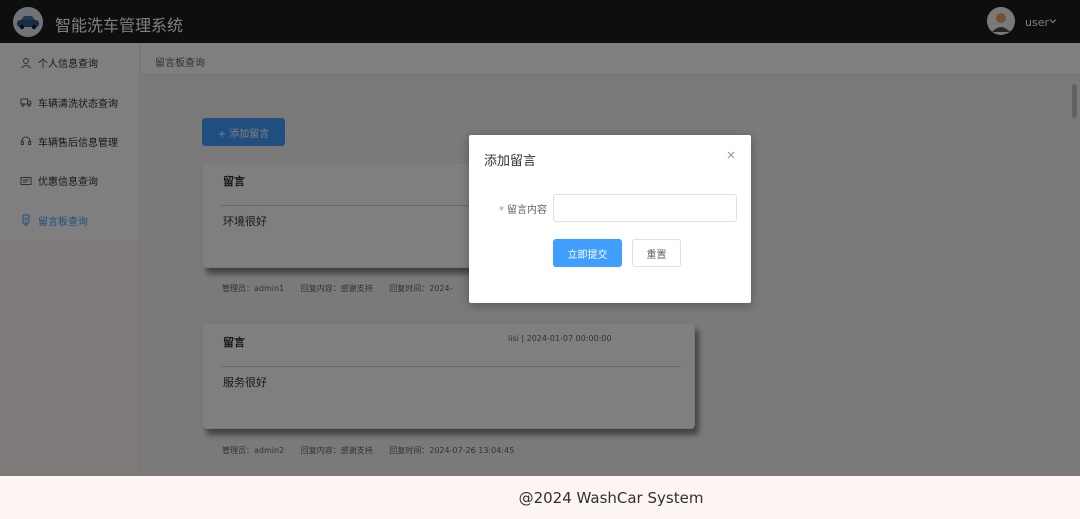 This screenshot has height=519, width=1080. I want to click on close-icon, so click(731, 155).